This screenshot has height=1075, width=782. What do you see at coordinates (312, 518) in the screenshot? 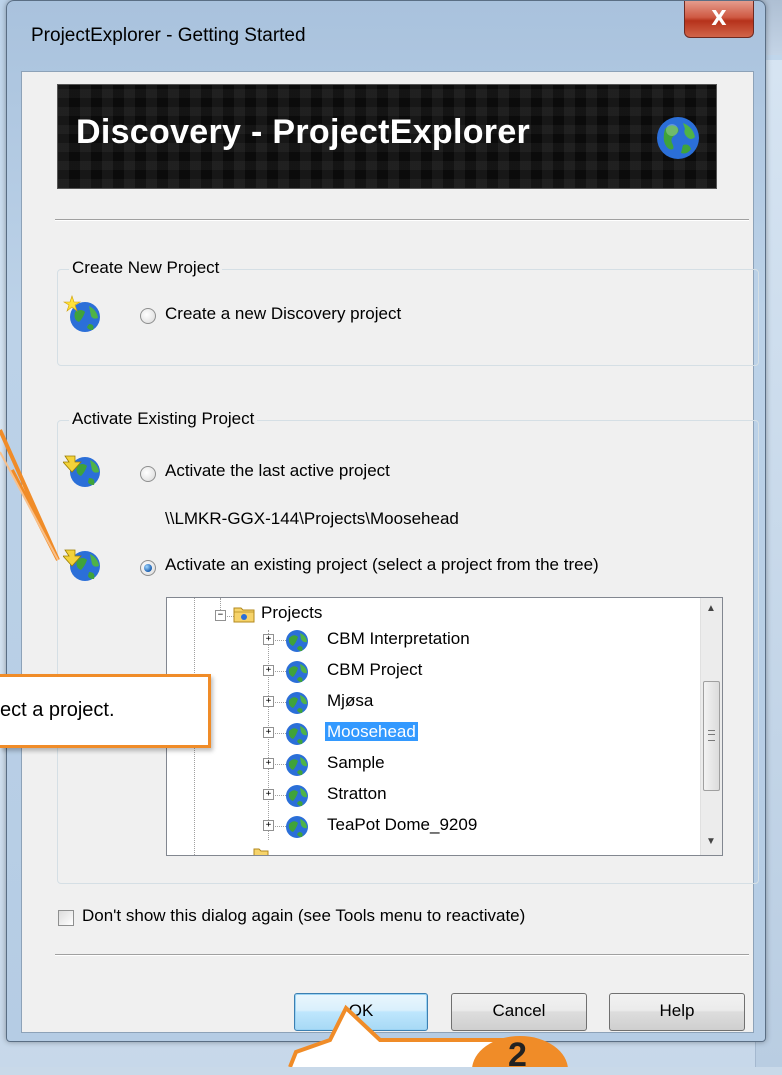
I see `last-active-project-path: \\LMKR-GGX-144\Projects\Moosehead` at bounding box center [312, 518].